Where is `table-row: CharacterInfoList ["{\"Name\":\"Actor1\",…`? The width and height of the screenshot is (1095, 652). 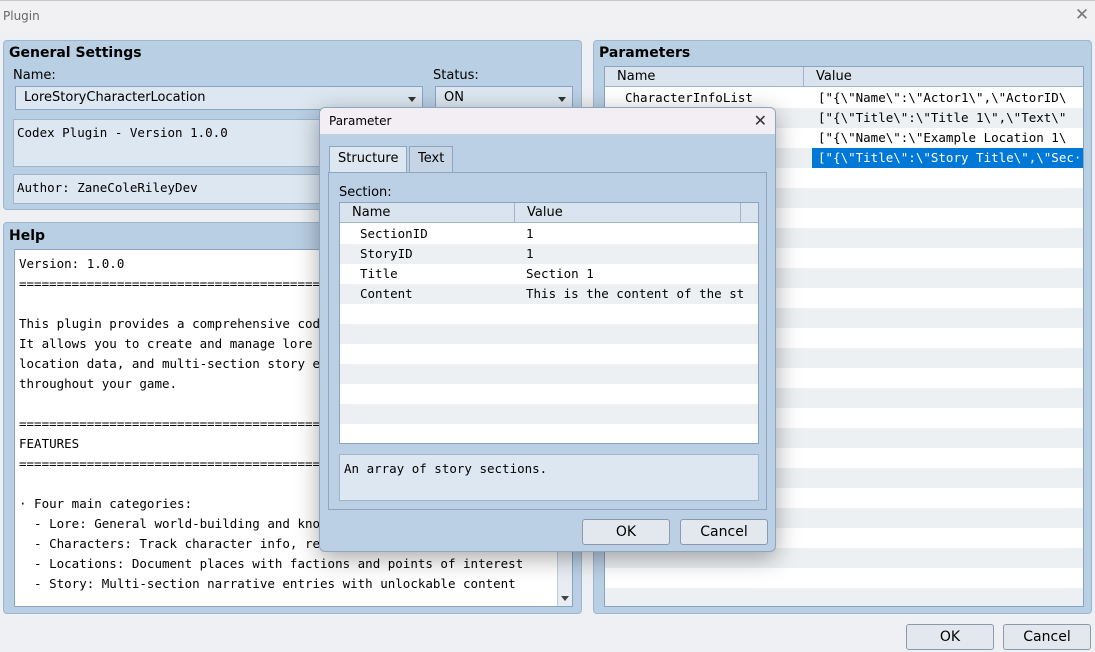
table-row: CharacterInfoList ["{\"Name\":\"Actor1\",… is located at coordinates (844, 98).